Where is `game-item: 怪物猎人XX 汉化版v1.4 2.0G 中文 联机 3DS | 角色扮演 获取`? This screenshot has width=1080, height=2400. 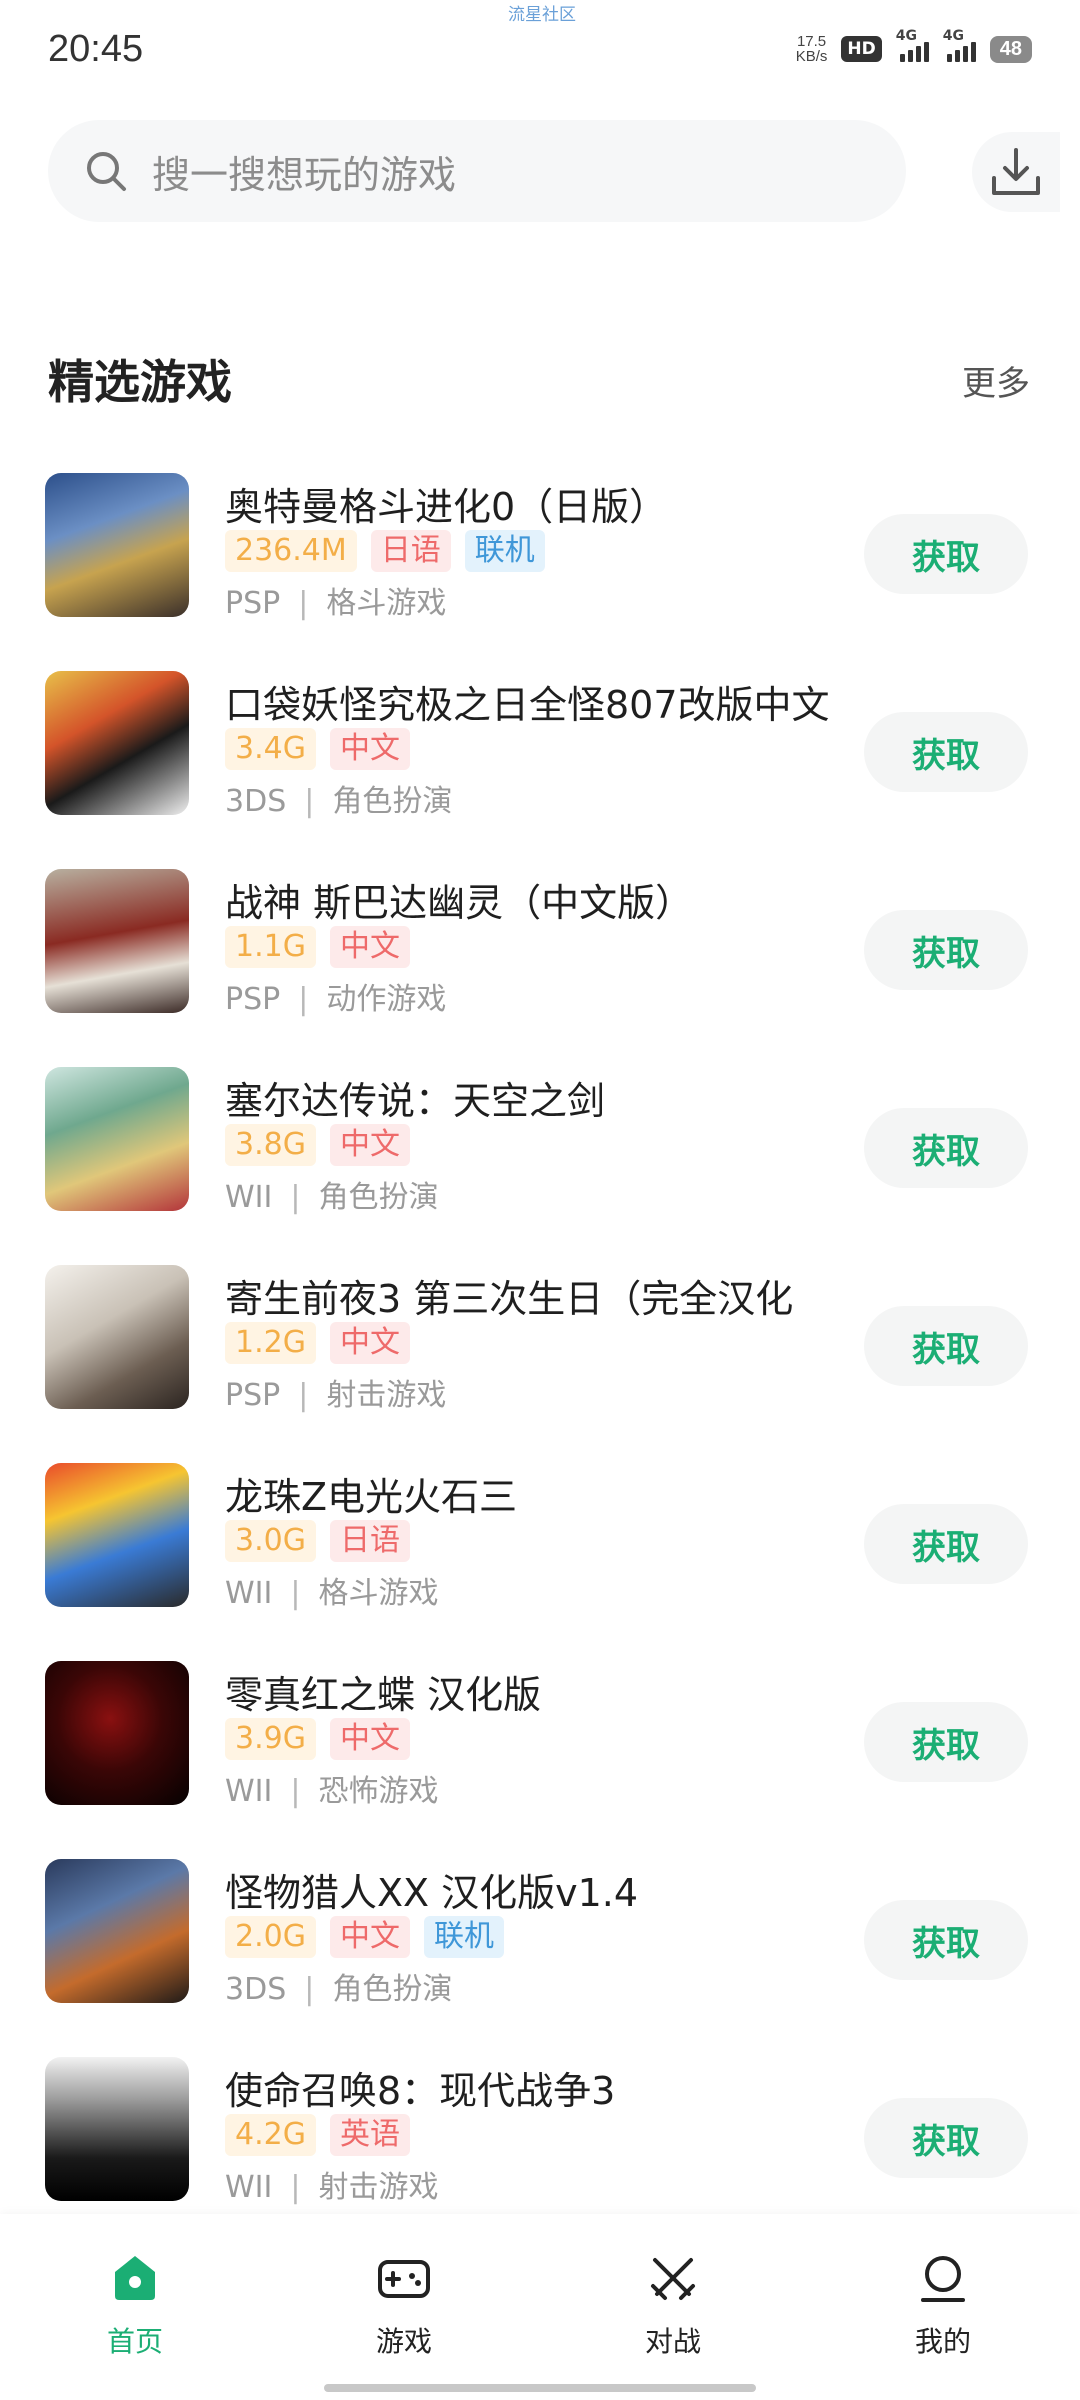 game-item: 怪物猎人XX 汉化版v1.4 2.0G 中文 联机 3DS | 角色扮演 获取 is located at coordinates (540, 1955).